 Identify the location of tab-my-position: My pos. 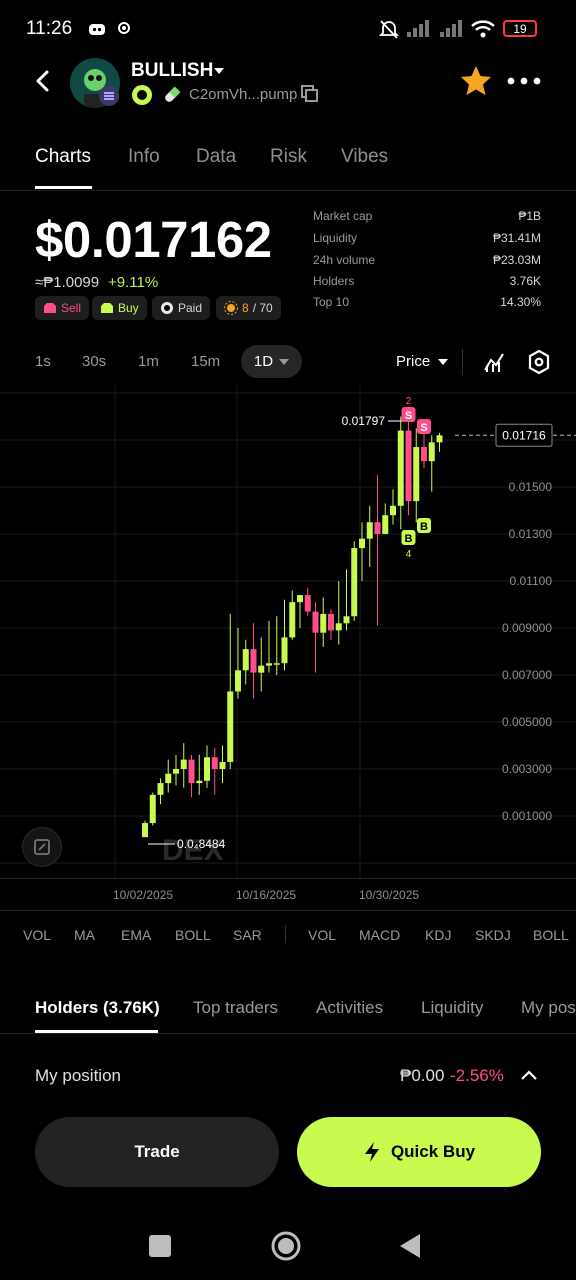
(548, 1008).